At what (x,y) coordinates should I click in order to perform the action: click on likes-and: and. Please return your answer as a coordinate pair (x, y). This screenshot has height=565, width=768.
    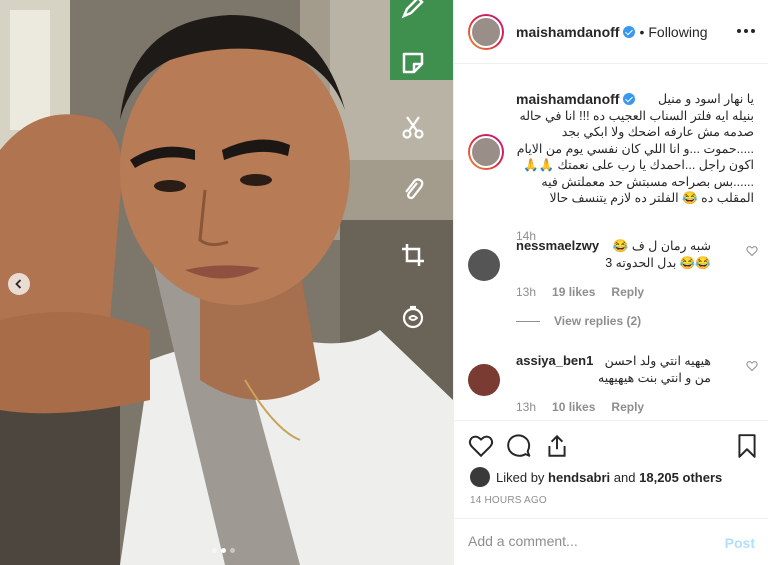
    Looking at the image, I should click on (624, 477).